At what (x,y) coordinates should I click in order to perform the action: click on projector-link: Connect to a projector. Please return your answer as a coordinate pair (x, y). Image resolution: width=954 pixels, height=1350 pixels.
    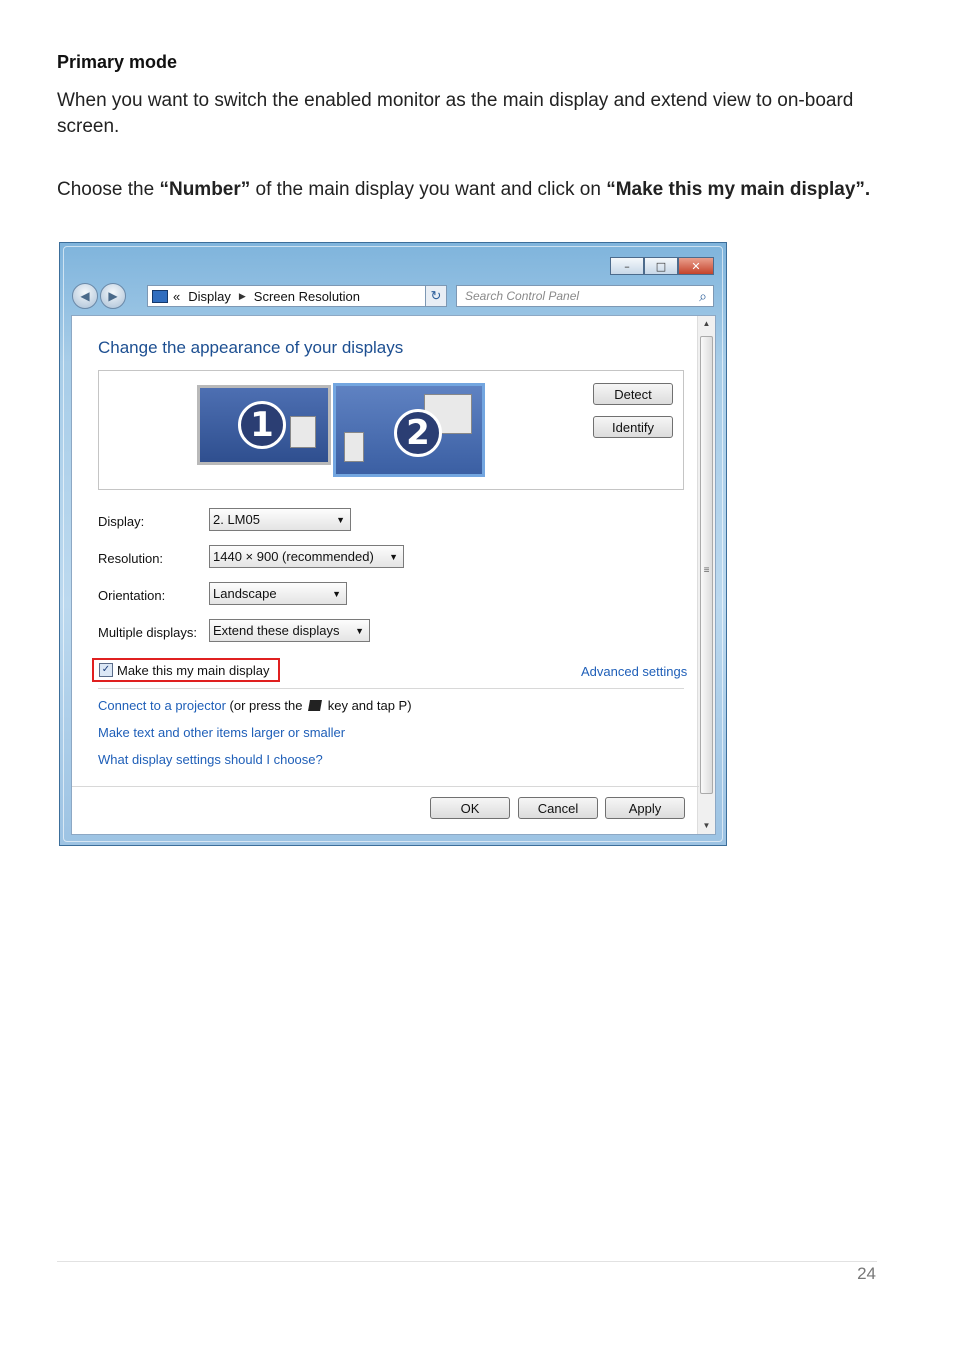
    Looking at the image, I should click on (162, 705).